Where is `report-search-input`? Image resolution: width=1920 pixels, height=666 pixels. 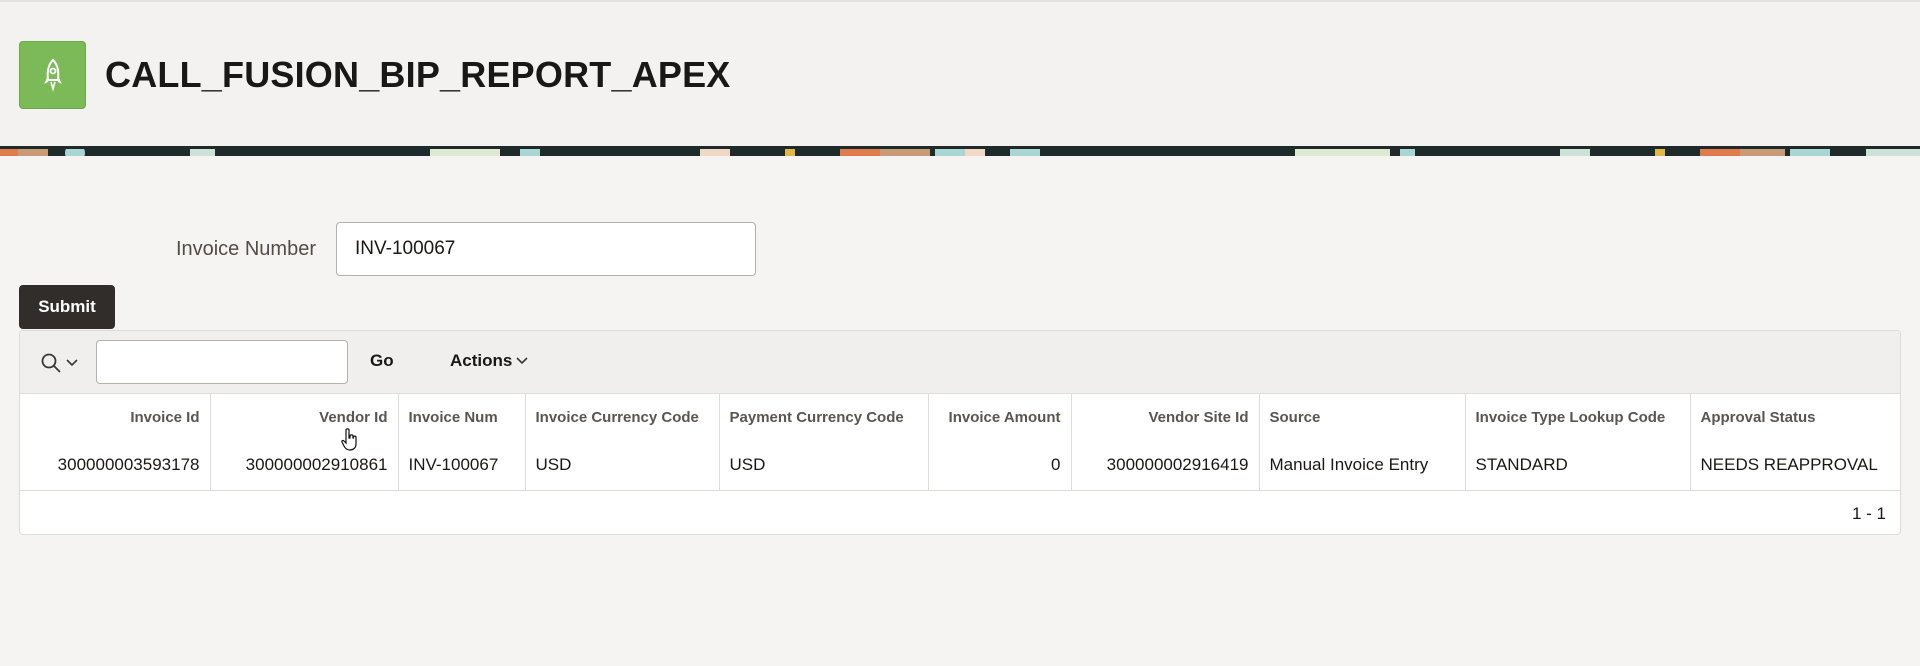 report-search-input is located at coordinates (222, 362).